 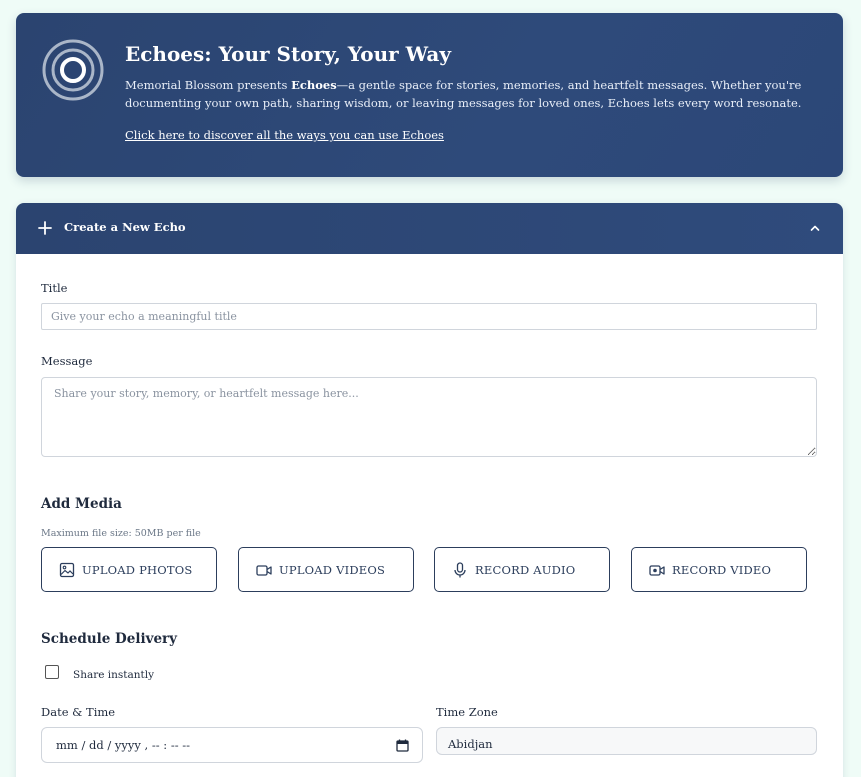 What do you see at coordinates (125, 227) in the screenshot?
I see `create-echo-title: Create a New Echo` at bounding box center [125, 227].